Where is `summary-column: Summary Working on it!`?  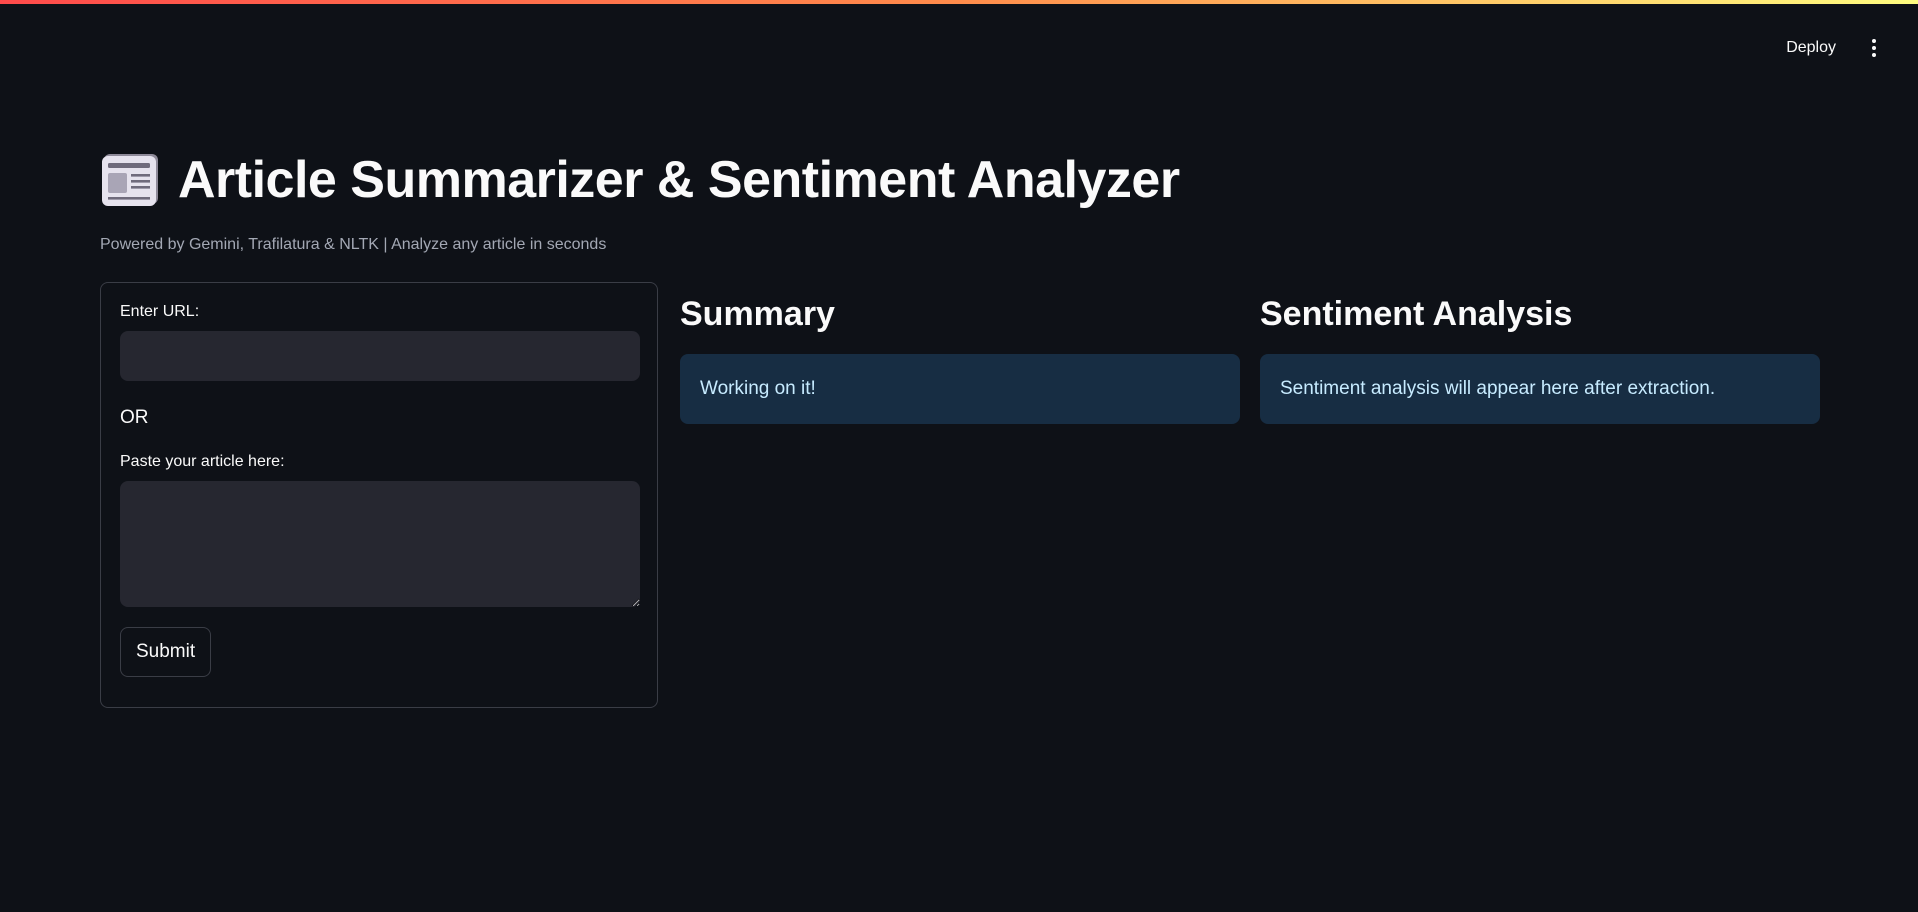 summary-column: Summary Working on it! is located at coordinates (960, 358).